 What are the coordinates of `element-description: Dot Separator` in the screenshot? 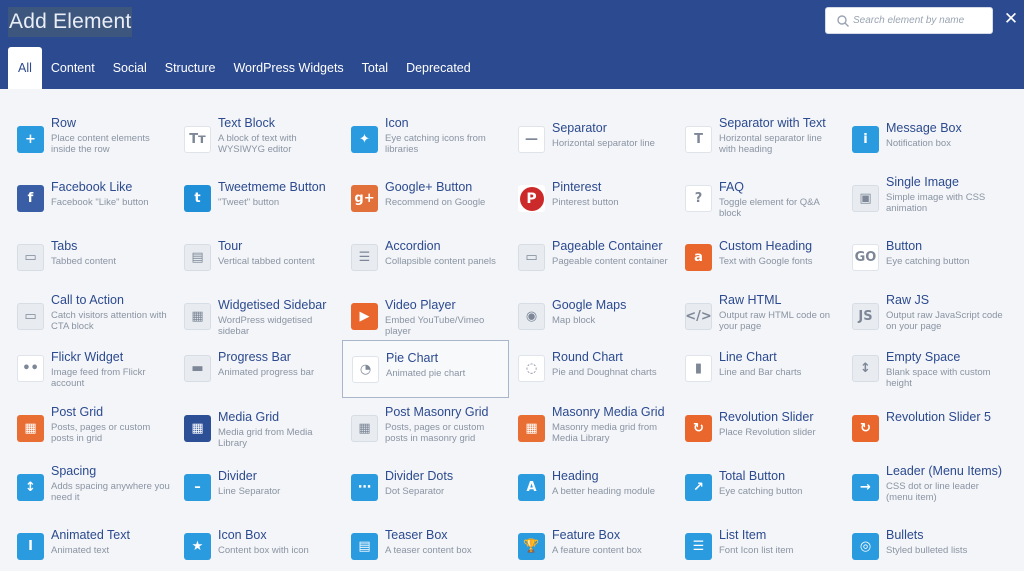 It's located at (415, 491).